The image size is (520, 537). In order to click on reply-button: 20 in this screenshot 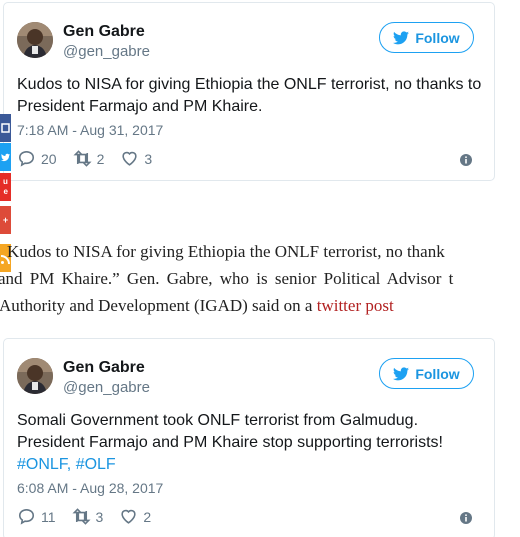, I will do `click(37, 158)`.